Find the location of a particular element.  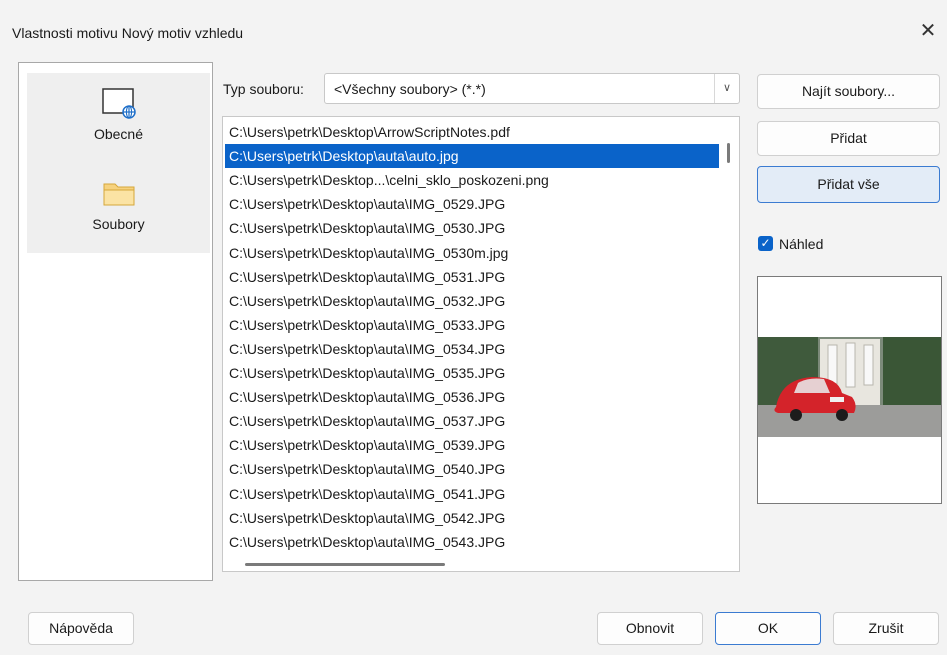

file-list-item: C:\Users\petrk\Desktop\auta\IMG_0531.JPG is located at coordinates (472, 277).